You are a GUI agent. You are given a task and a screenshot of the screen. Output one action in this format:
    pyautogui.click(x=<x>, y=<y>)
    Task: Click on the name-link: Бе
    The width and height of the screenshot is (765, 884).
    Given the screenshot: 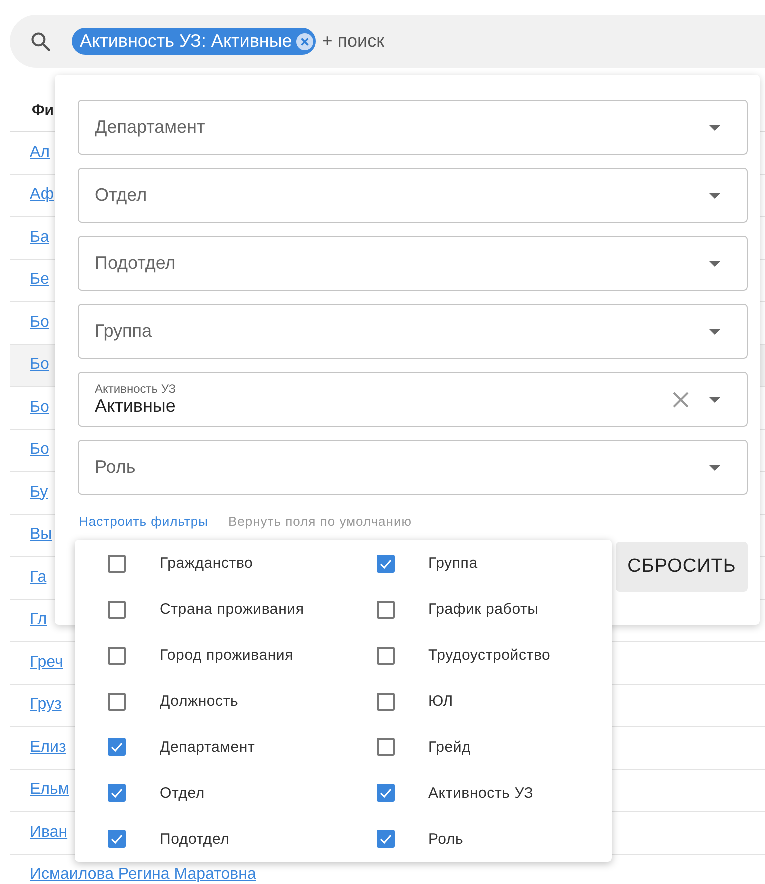 What is the action you would take?
    pyautogui.click(x=40, y=280)
    